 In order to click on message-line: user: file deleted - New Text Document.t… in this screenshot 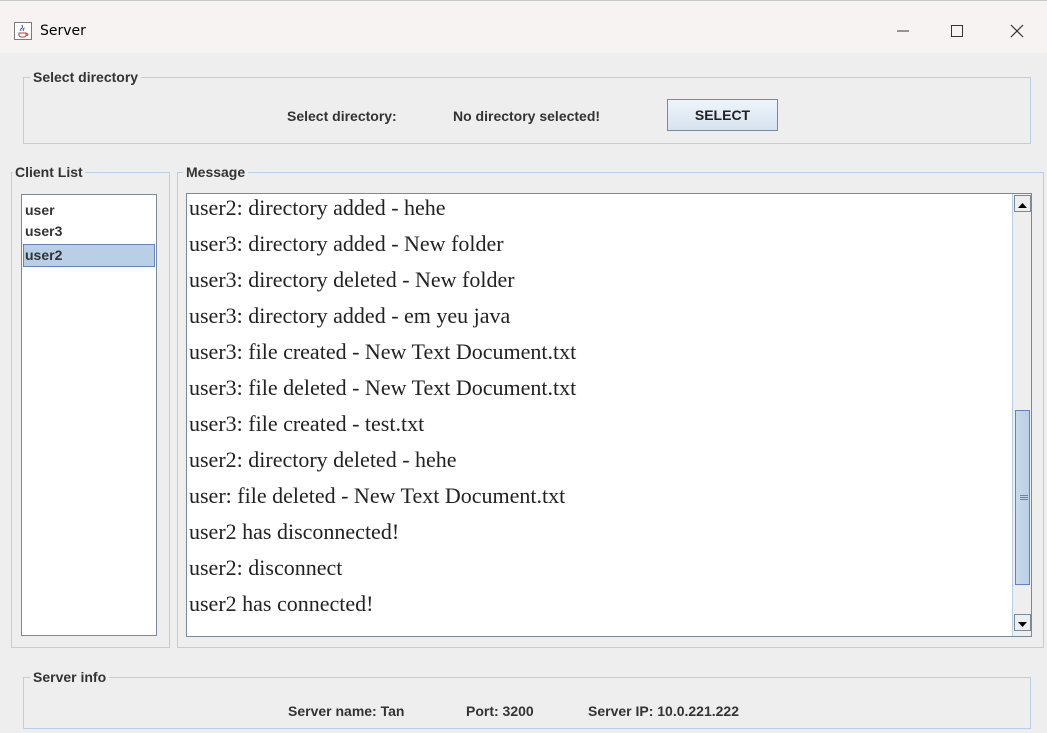, I will do `click(377, 495)`.